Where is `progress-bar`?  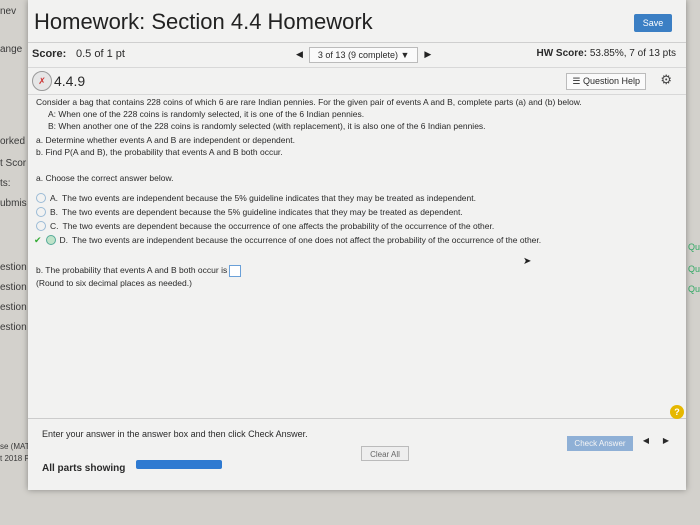 progress-bar is located at coordinates (179, 464).